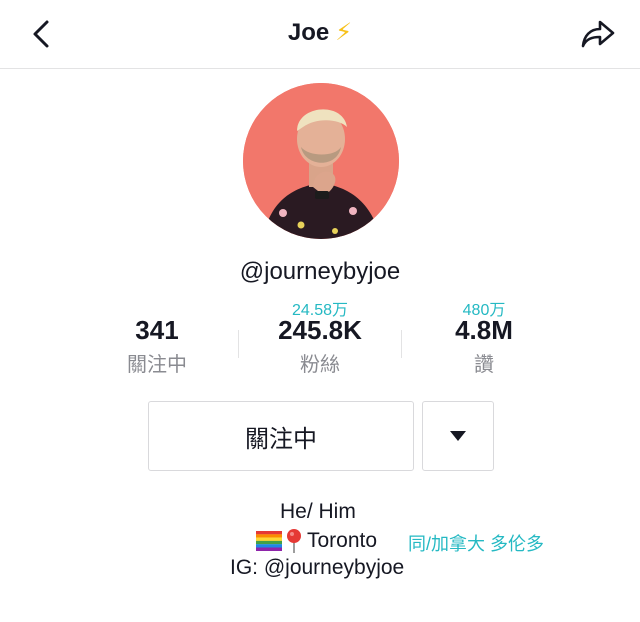  What do you see at coordinates (157, 330) in the screenshot?
I see `following-count: 341` at bounding box center [157, 330].